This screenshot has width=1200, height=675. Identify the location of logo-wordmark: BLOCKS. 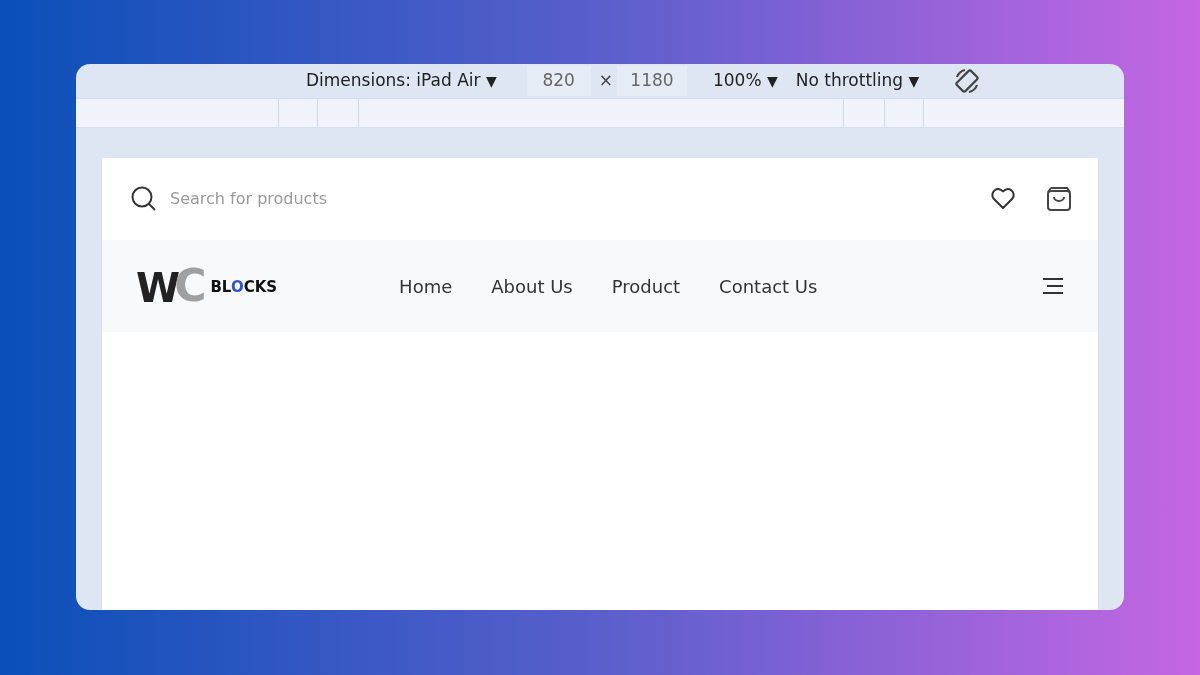
(244, 287).